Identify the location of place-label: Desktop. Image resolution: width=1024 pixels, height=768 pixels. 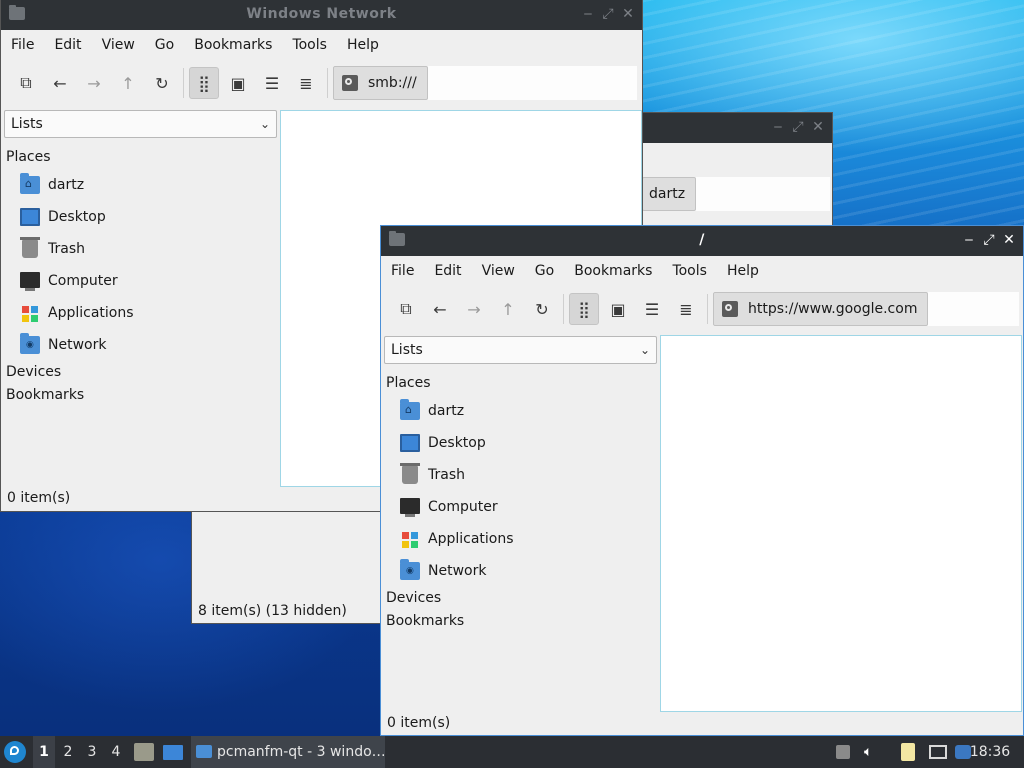
(77, 217).